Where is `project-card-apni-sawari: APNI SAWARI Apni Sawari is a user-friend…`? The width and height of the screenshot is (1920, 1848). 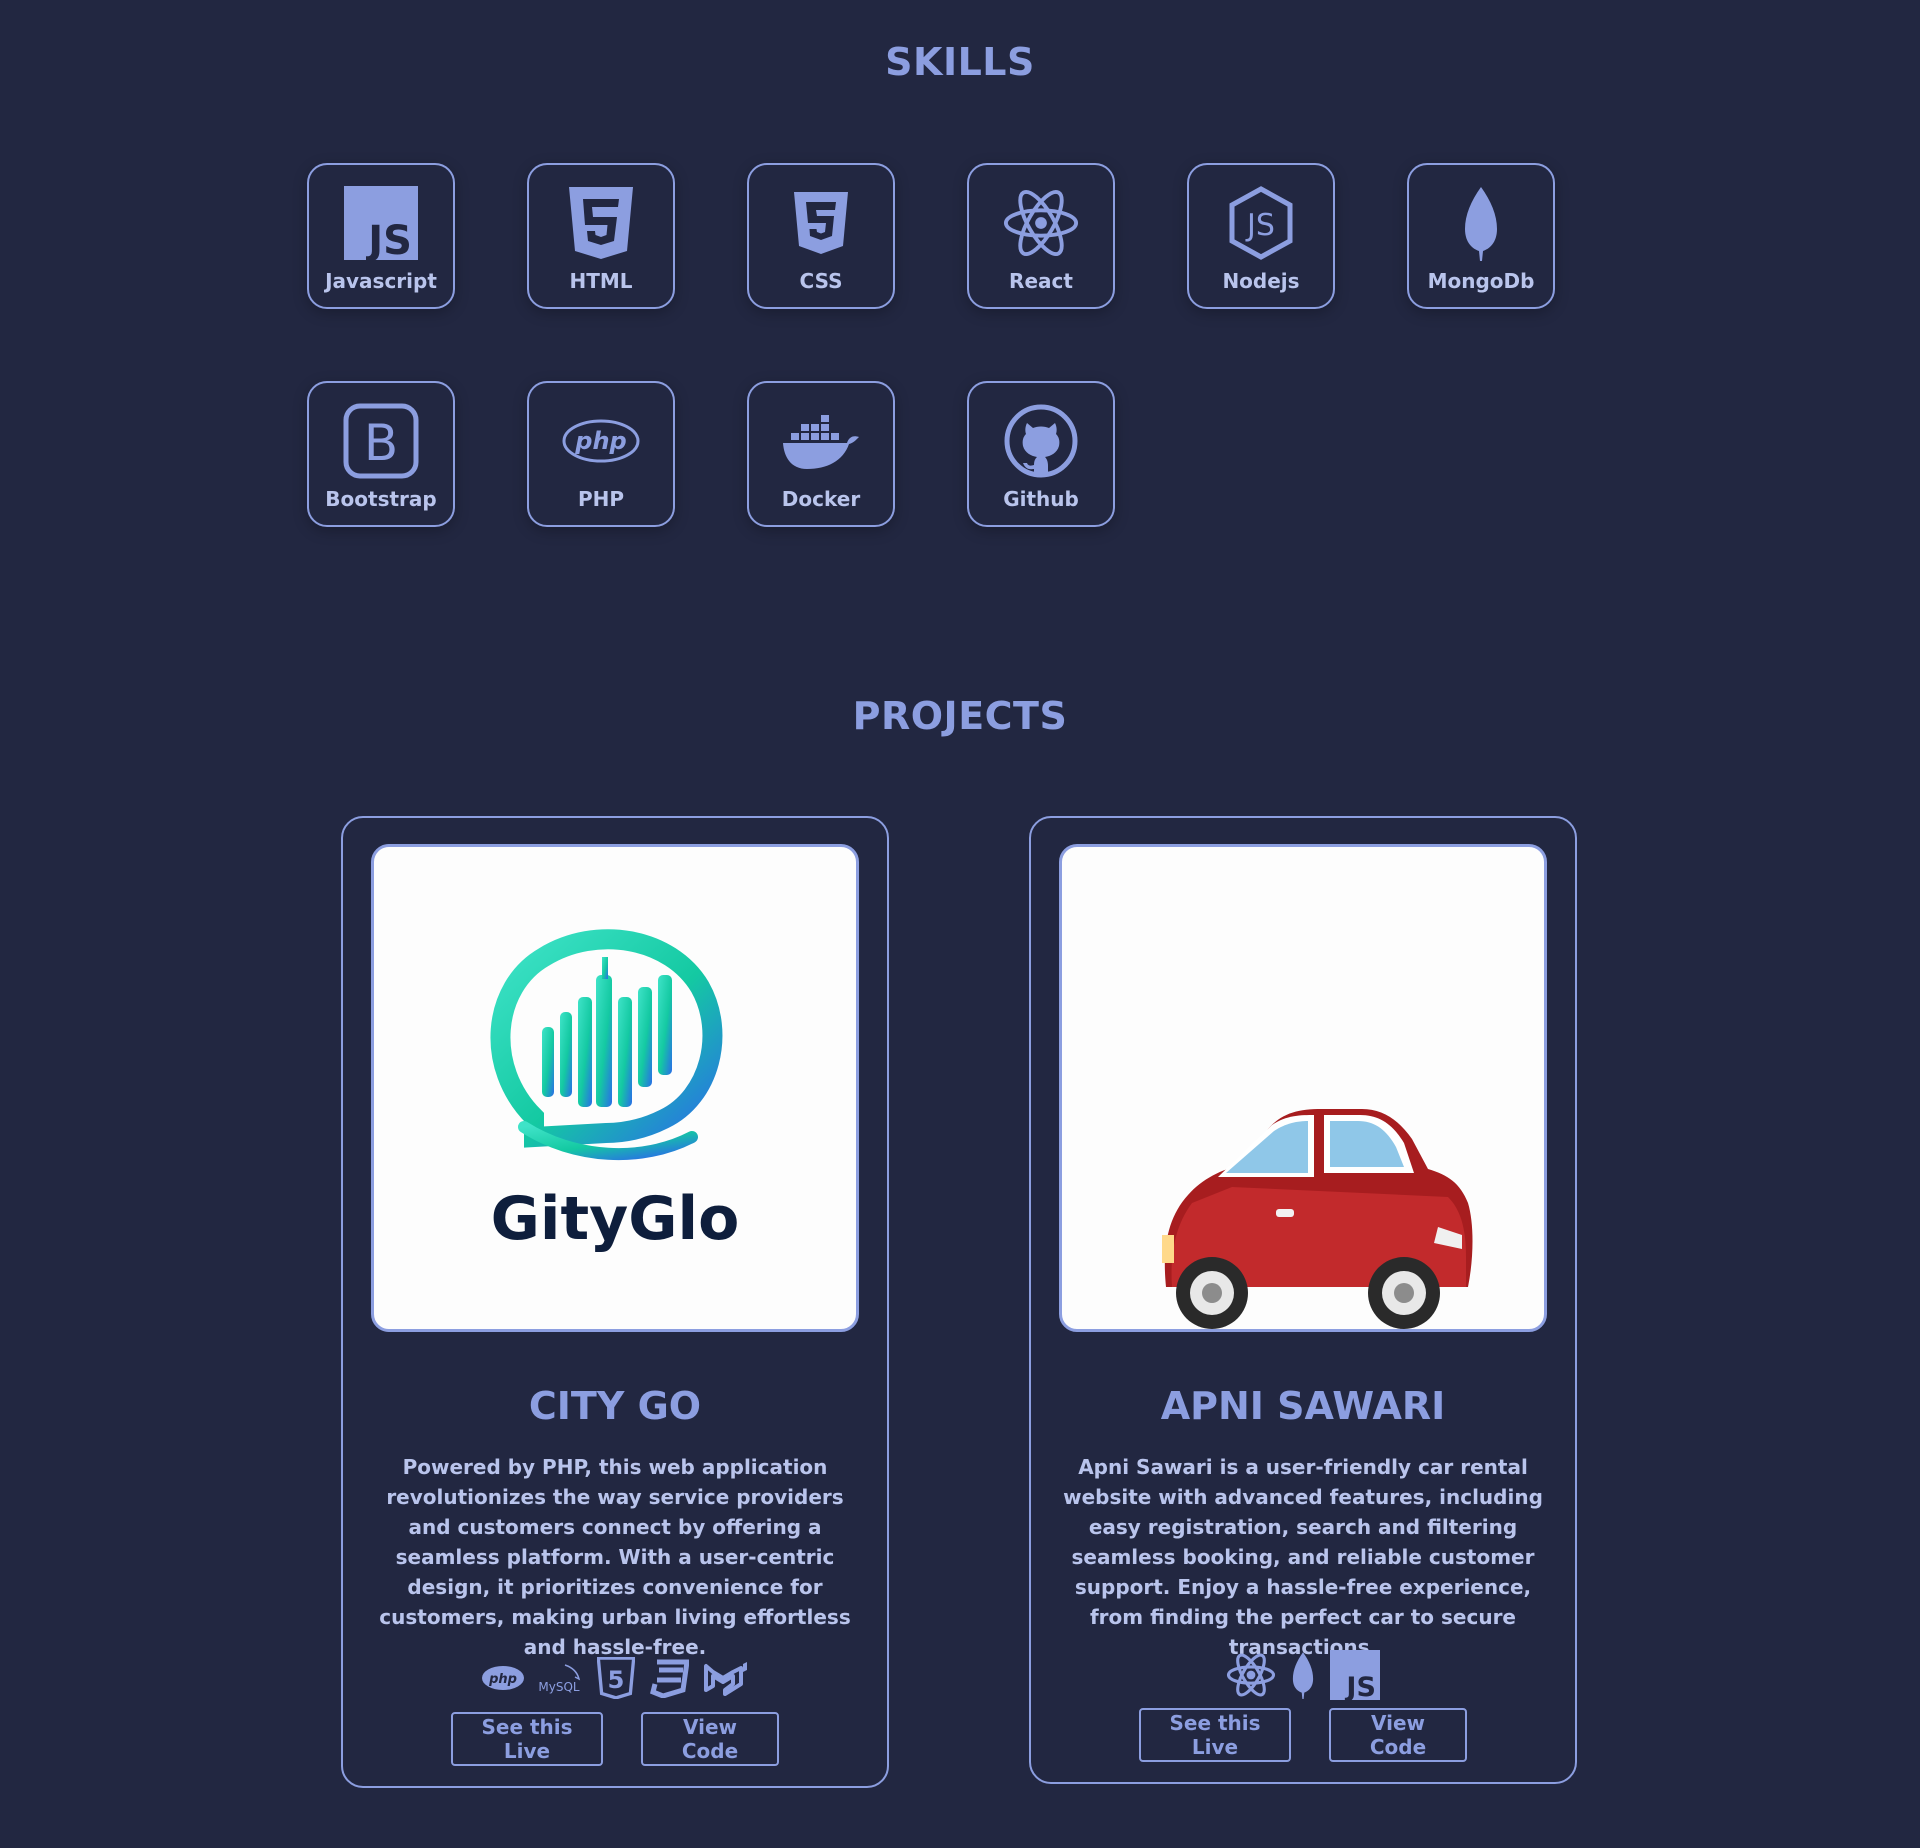 project-card-apni-sawari: APNI SAWARI Apni Sawari is a user-friend… is located at coordinates (1303, 1300).